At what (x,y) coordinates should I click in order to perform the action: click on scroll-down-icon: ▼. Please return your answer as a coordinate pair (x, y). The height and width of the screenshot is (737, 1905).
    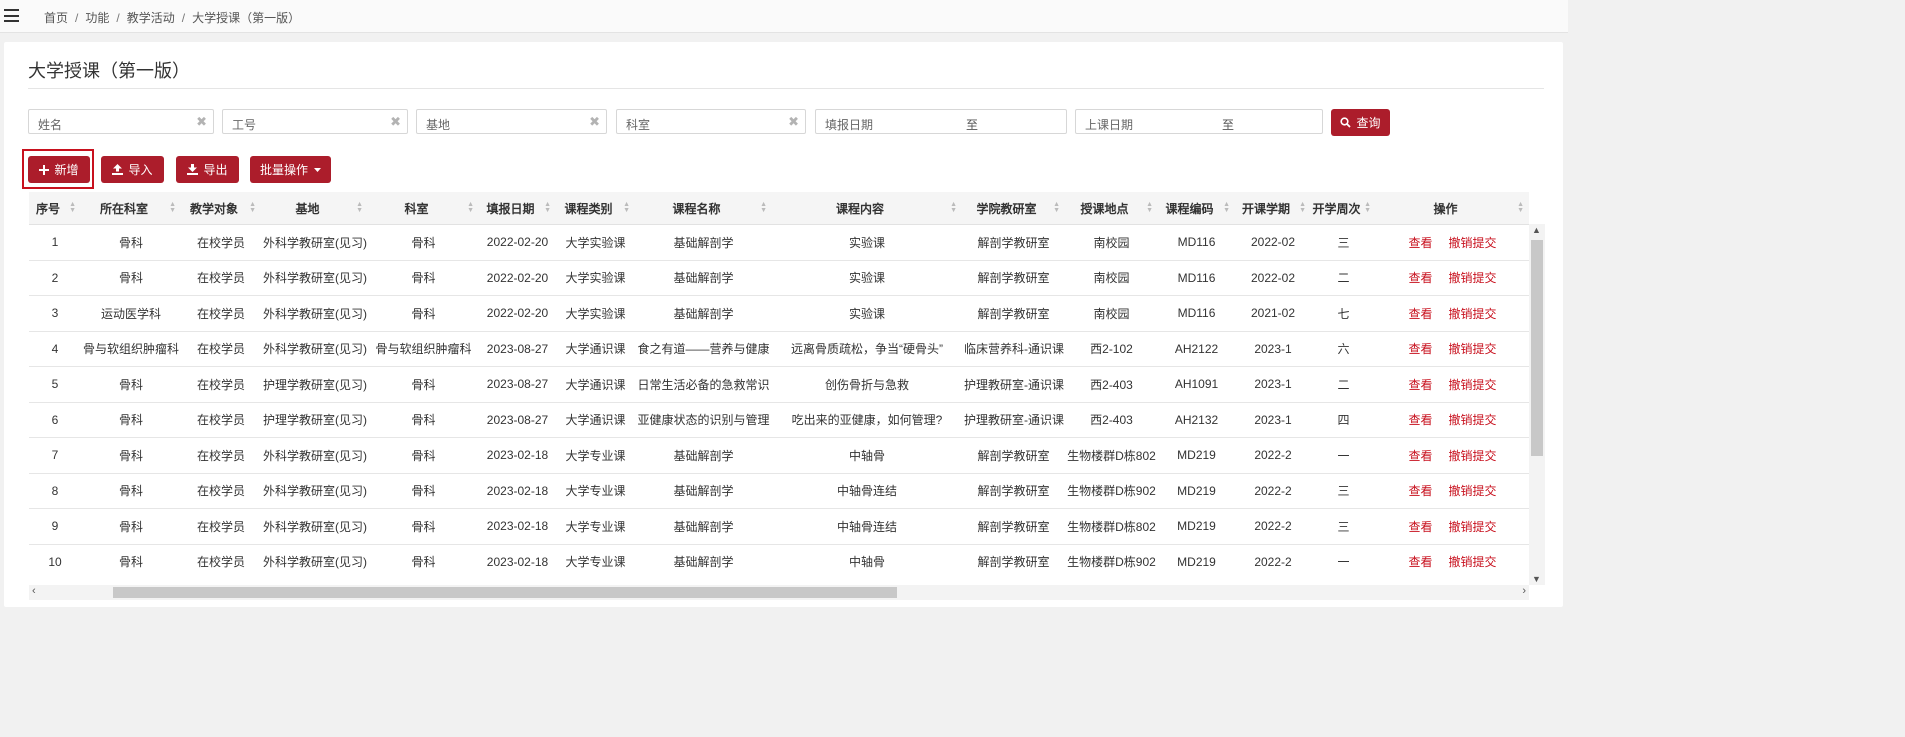
    Looking at the image, I should click on (1536, 579).